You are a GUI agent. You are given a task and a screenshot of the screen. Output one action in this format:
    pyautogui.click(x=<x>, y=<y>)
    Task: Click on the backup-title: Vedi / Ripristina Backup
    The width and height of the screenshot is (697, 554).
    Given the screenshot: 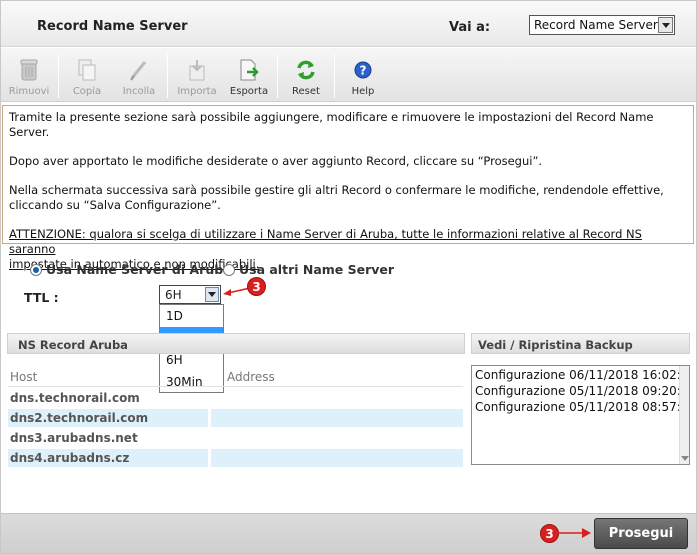 What is the action you would take?
    pyautogui.click(x=580, y=343)
    